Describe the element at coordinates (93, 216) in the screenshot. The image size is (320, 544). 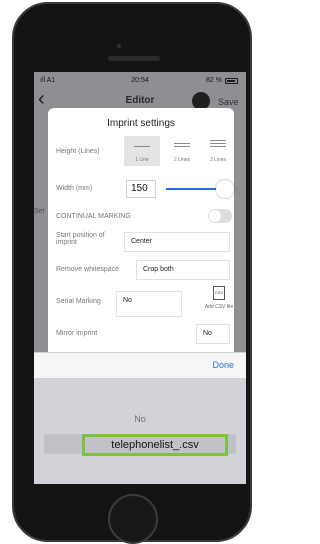
I see `continual-label: CONTINUAL MARKING` at that location.